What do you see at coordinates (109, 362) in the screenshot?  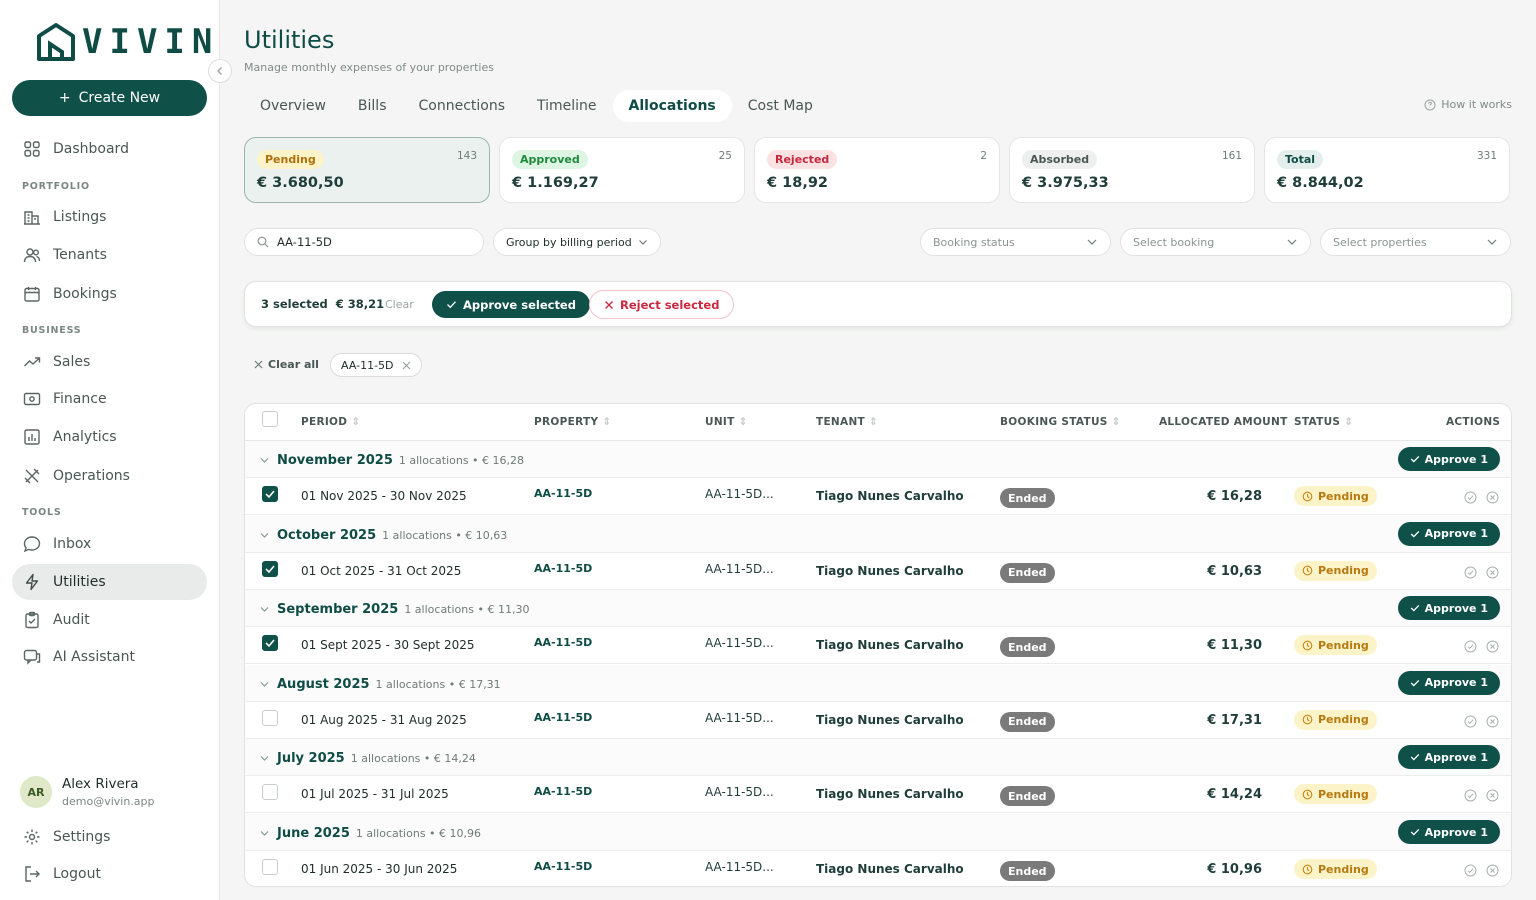 I see `sidebar-item-sales: Sales` at bounding box center [109, 362].